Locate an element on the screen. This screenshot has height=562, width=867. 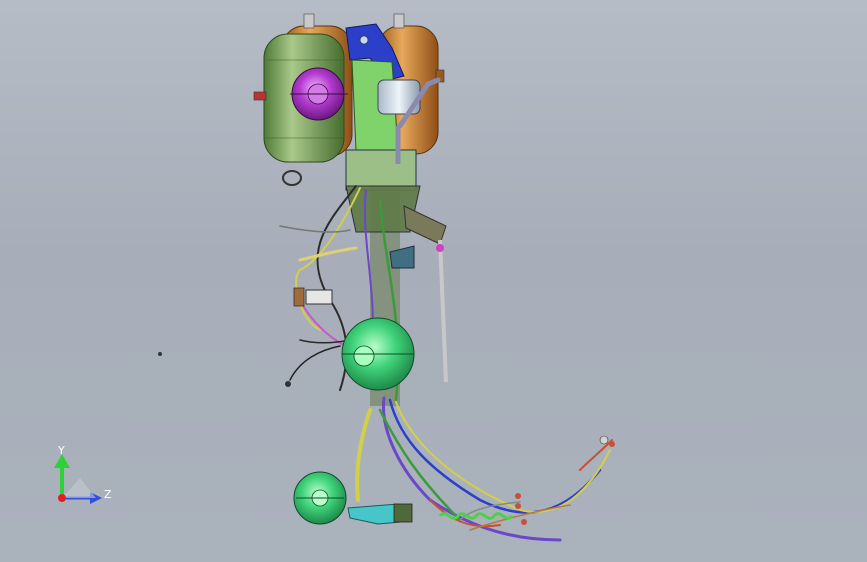
triad-y-label: Y is located at coordinates (61, 450).